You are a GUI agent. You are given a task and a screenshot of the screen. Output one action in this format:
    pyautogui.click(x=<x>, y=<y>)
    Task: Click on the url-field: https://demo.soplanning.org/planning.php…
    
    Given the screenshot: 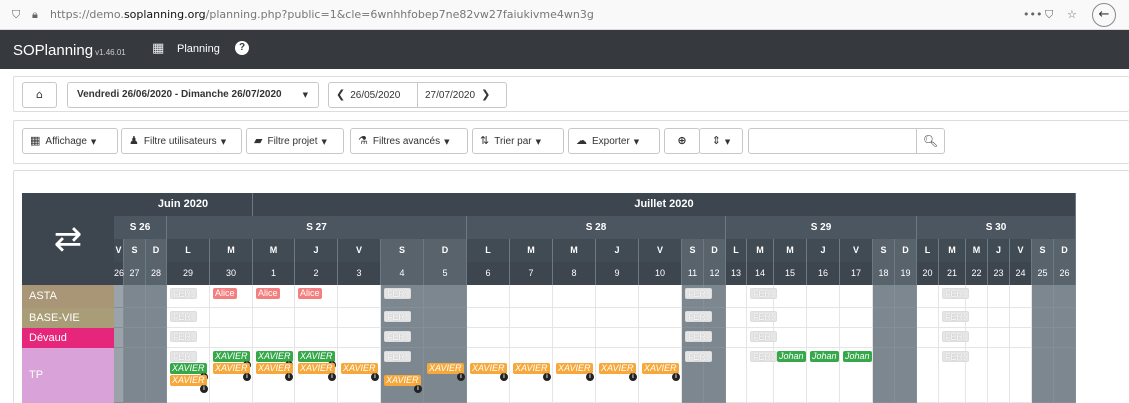 What is the action you would take?
    pyautogui.click(x=322, y=14)
    